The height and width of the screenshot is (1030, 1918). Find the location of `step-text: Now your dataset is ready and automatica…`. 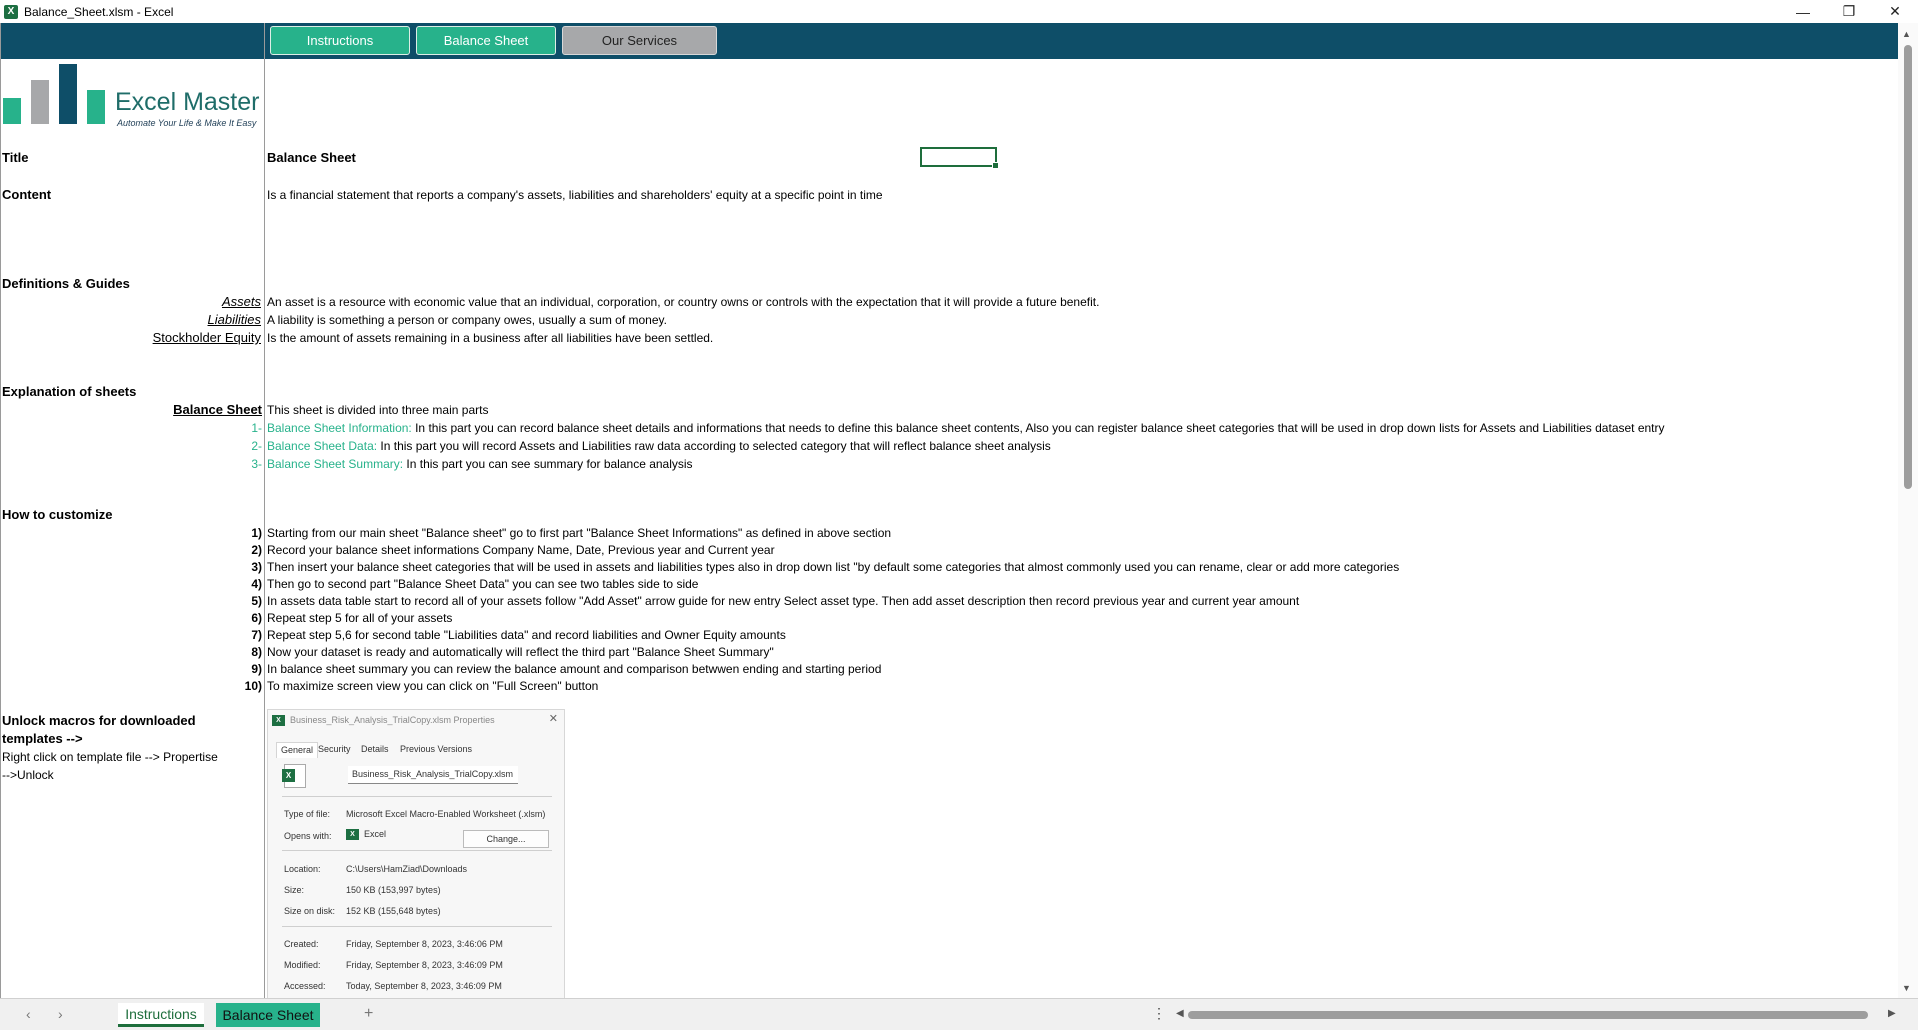

step-text: Now your dataset is ready and automatica… is located at coordinates (520, 652).